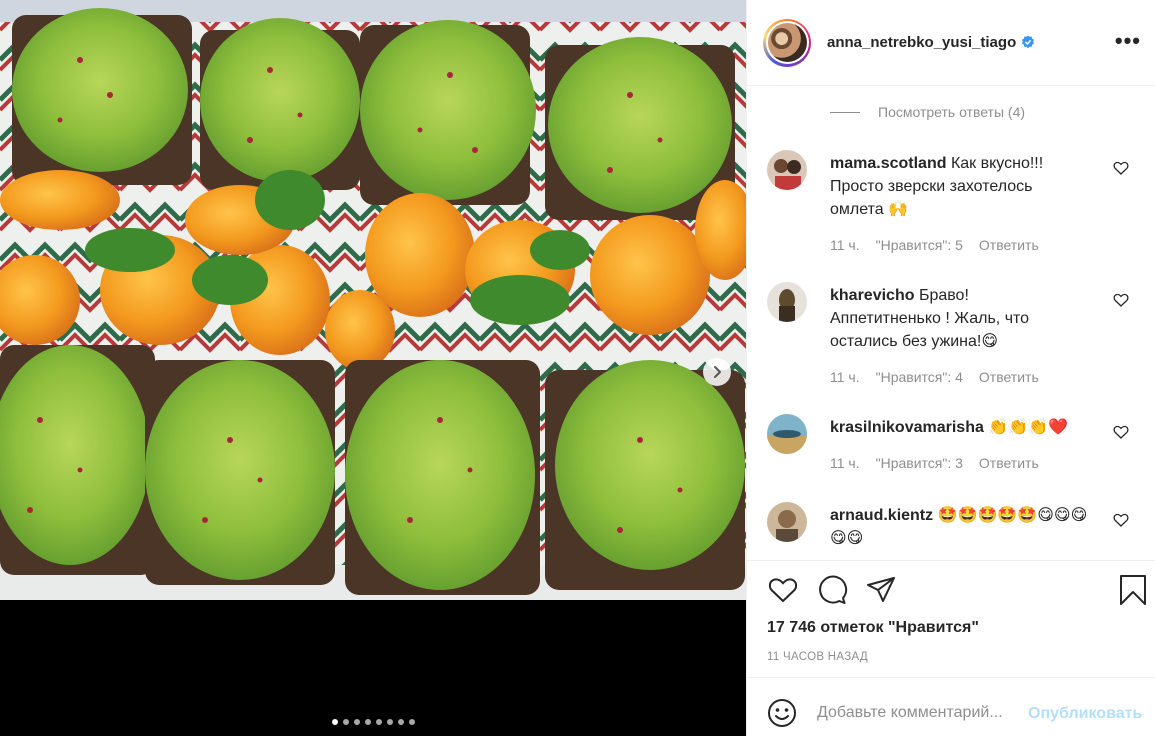 The height and width of the screenshot is (736, 1155). I want to click on author-avatar-image, so click(787, 42).